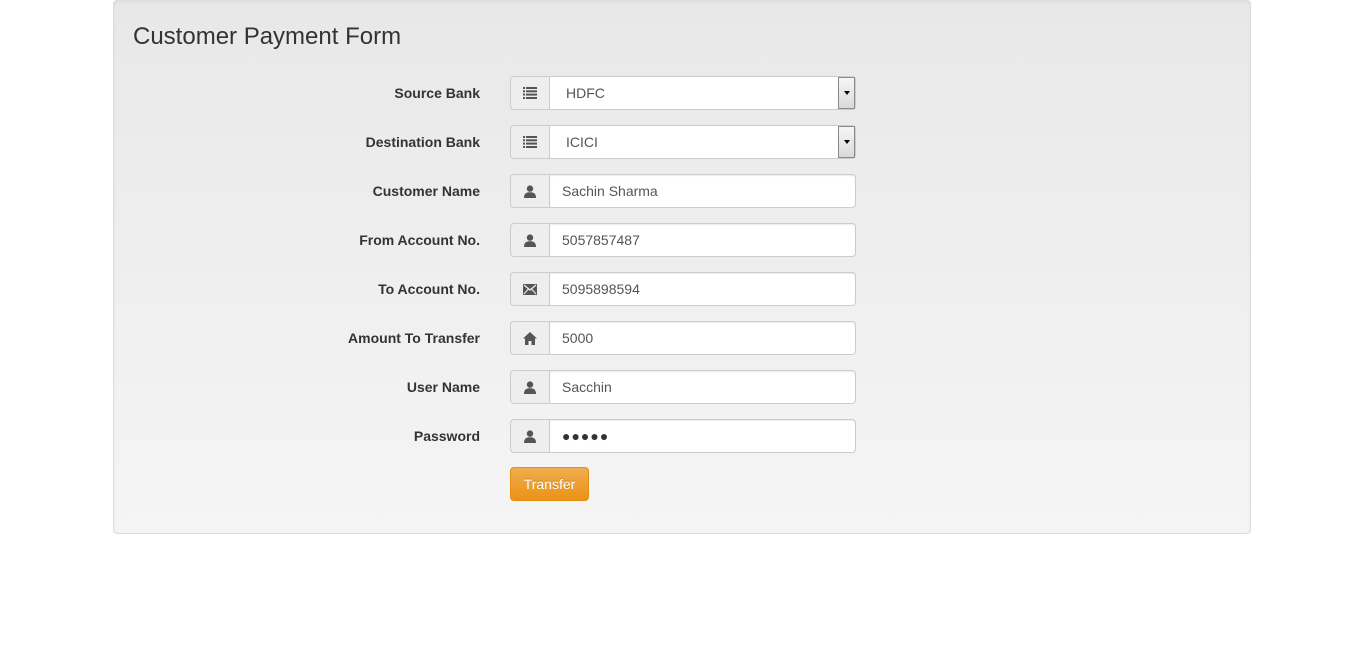 This screenshot has height=657, width=1366. Describe the element at coordinates (437, 93) in the screenshot. I see `source-bank-label: Source Bank` at that location.